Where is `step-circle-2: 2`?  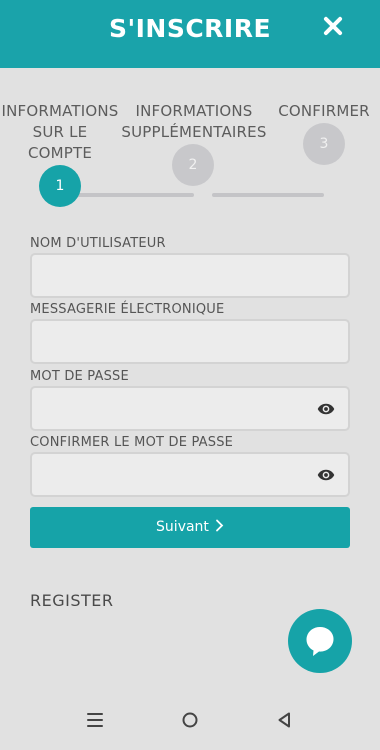
step-circle-2: 2 is located at coordinates (193, 165).